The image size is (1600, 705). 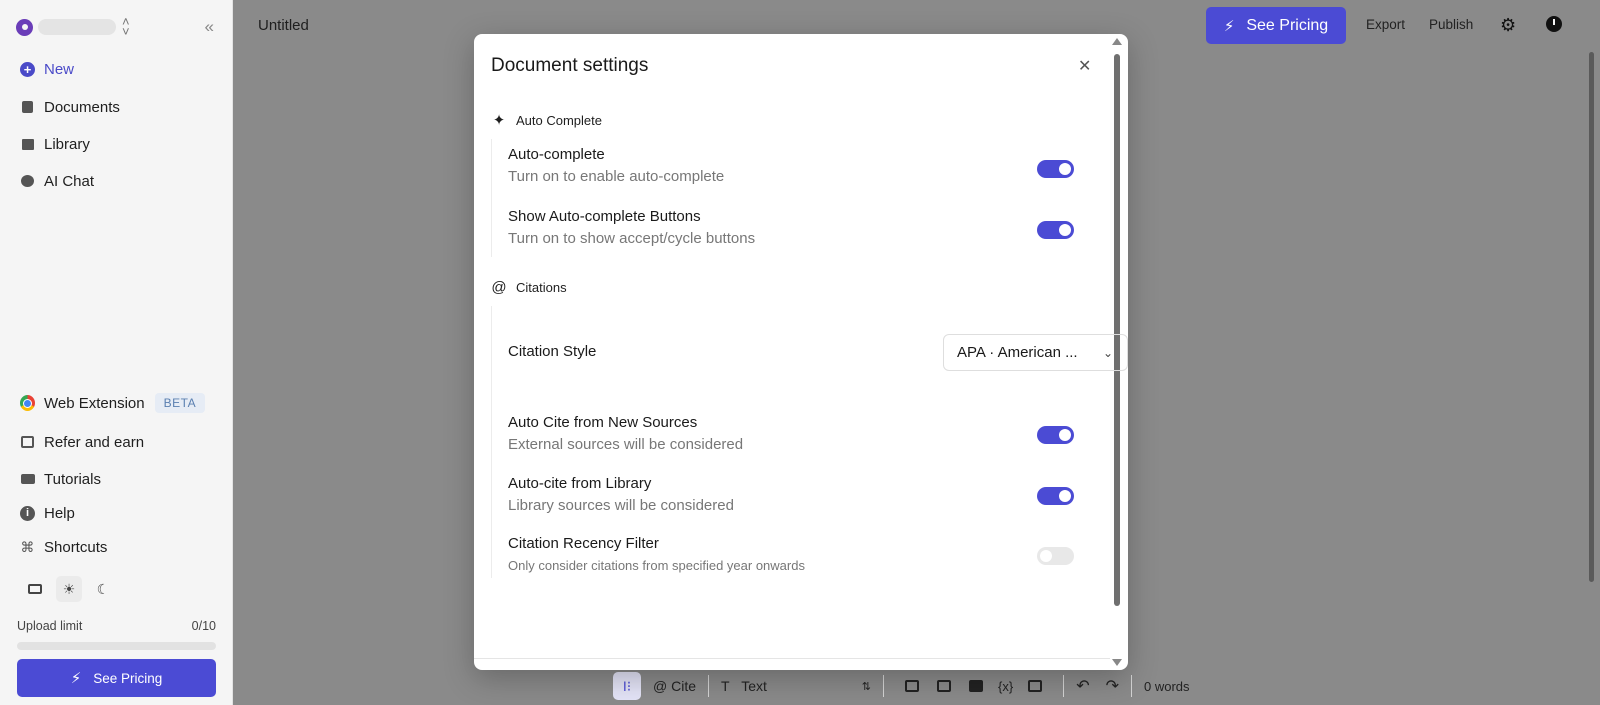 I want to click on publish-button: Publish, so click(x=1451, y=24).